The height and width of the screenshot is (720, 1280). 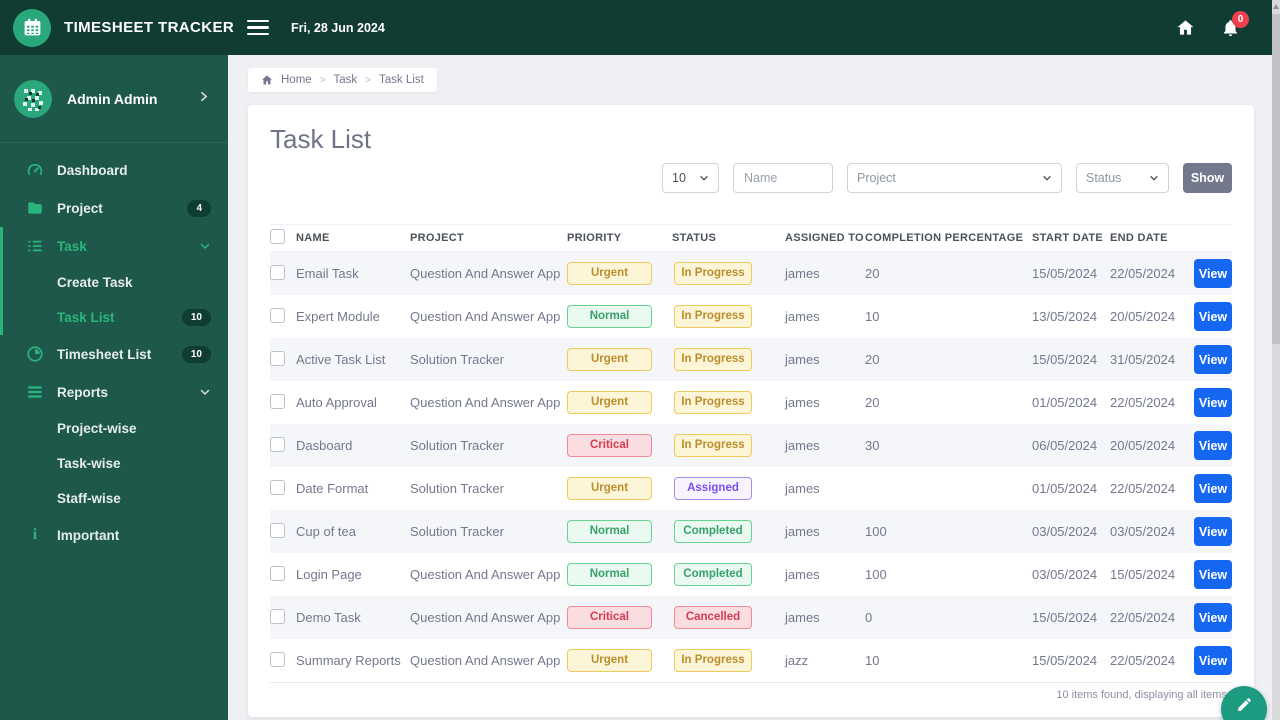 I want to click on page-size-select: 10, so click(x=690, y=178).